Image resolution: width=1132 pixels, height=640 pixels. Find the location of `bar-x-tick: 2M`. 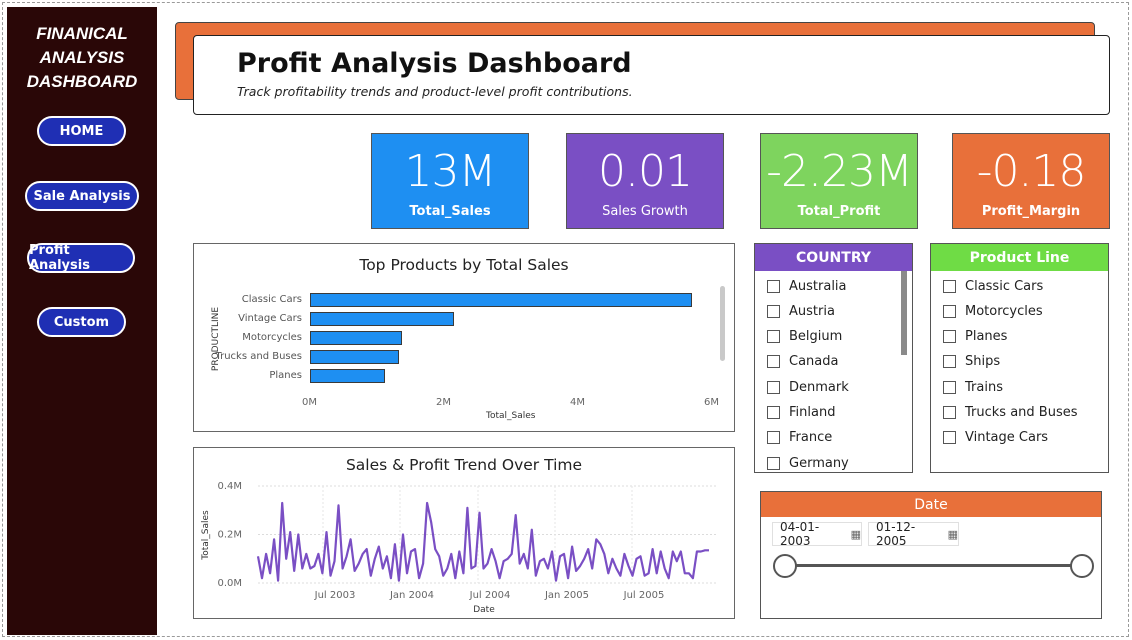

bar-x-tick: 2M is located at coordinates (443, 402).